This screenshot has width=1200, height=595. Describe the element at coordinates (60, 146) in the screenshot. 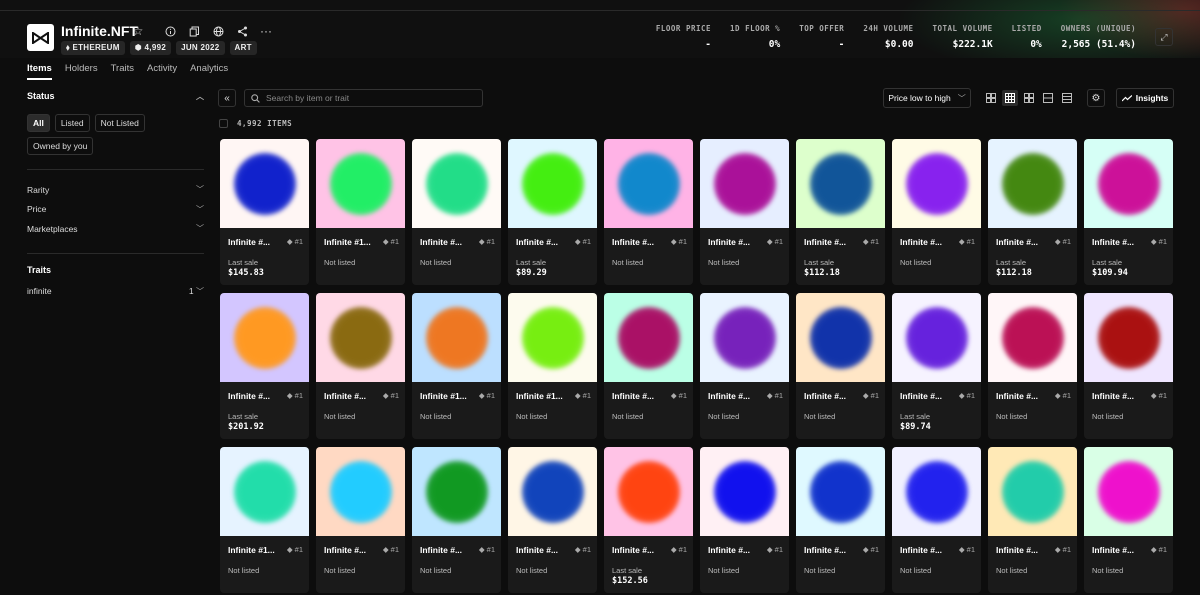

I see `status-owned-button: Owned by you` at that location.